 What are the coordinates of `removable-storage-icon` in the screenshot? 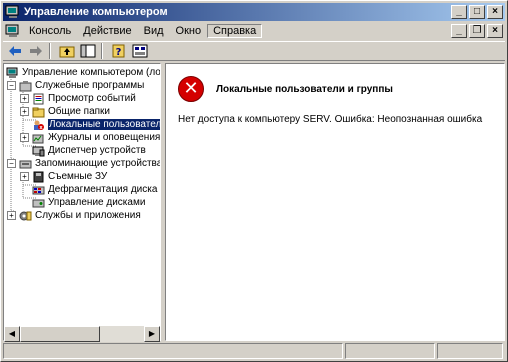 It's located at (38, 177).